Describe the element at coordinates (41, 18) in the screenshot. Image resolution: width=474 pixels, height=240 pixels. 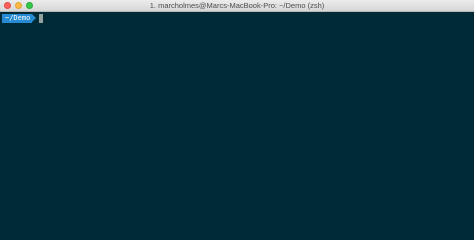
I see `text-cursor` at that location.